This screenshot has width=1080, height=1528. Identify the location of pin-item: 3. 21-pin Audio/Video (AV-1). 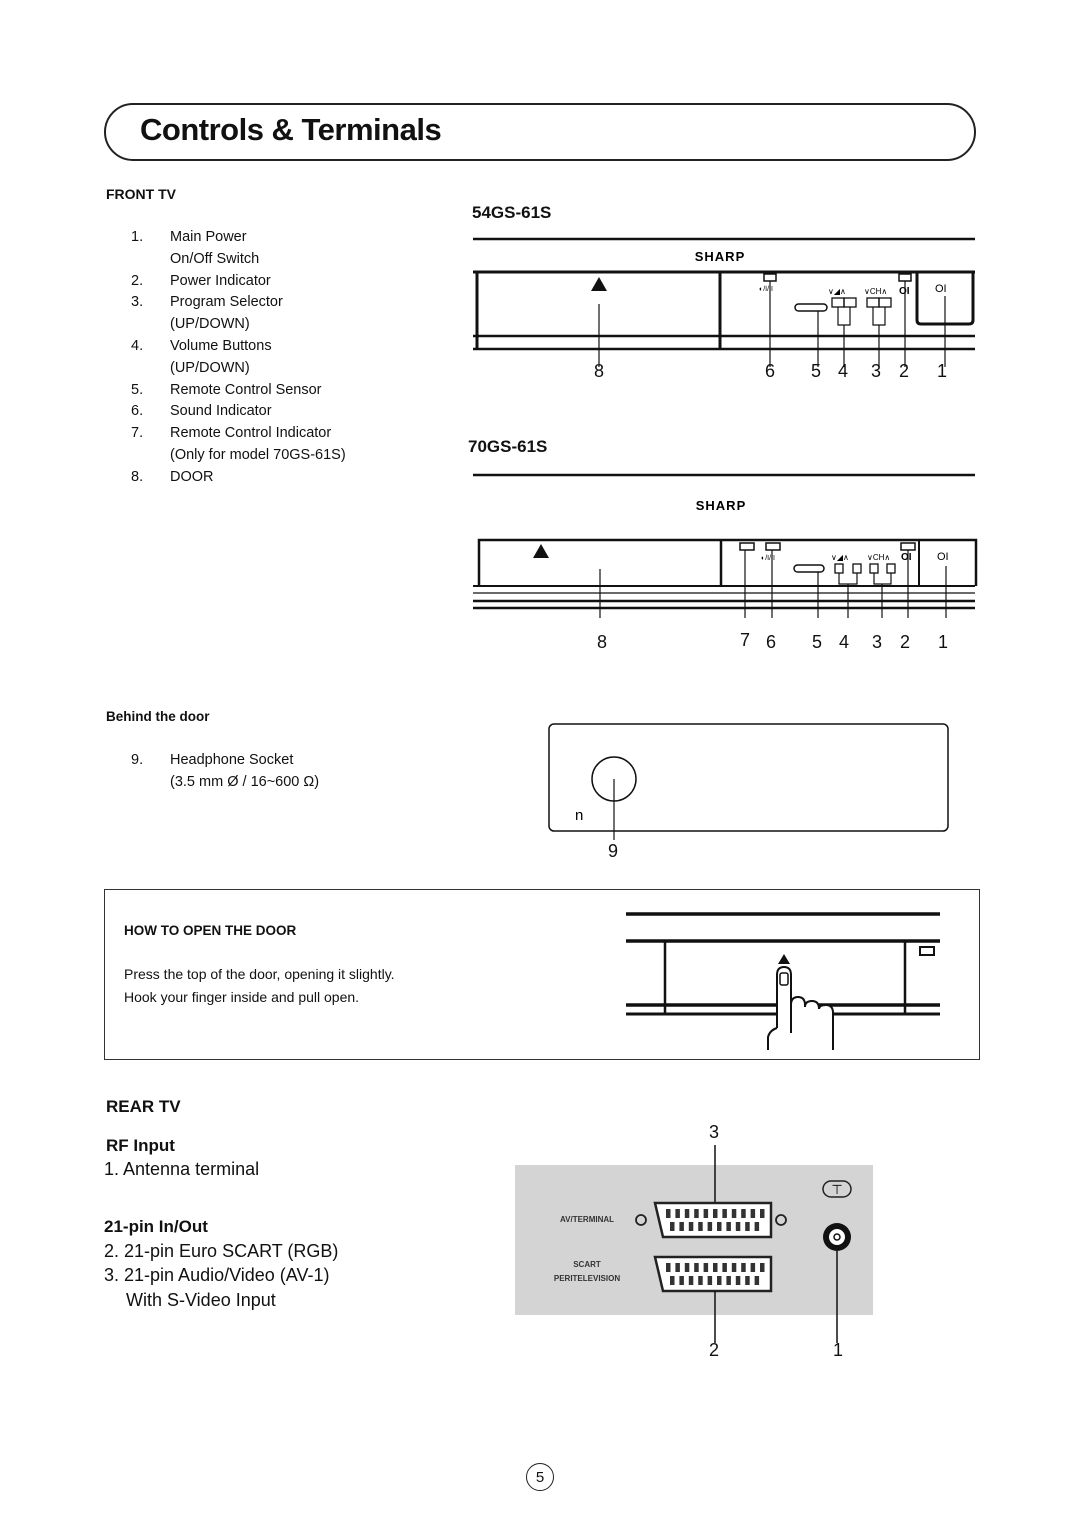
(217, 1275).